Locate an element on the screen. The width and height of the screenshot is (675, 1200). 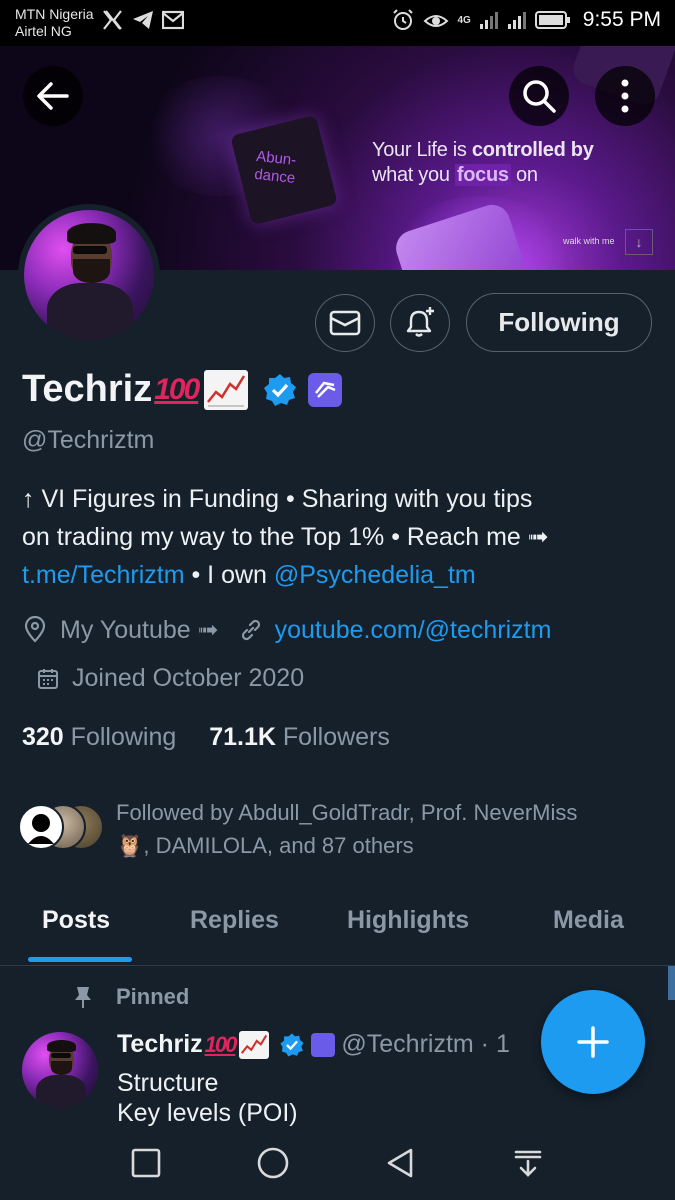
back-nav-button is located at coordinates (400, 1163).